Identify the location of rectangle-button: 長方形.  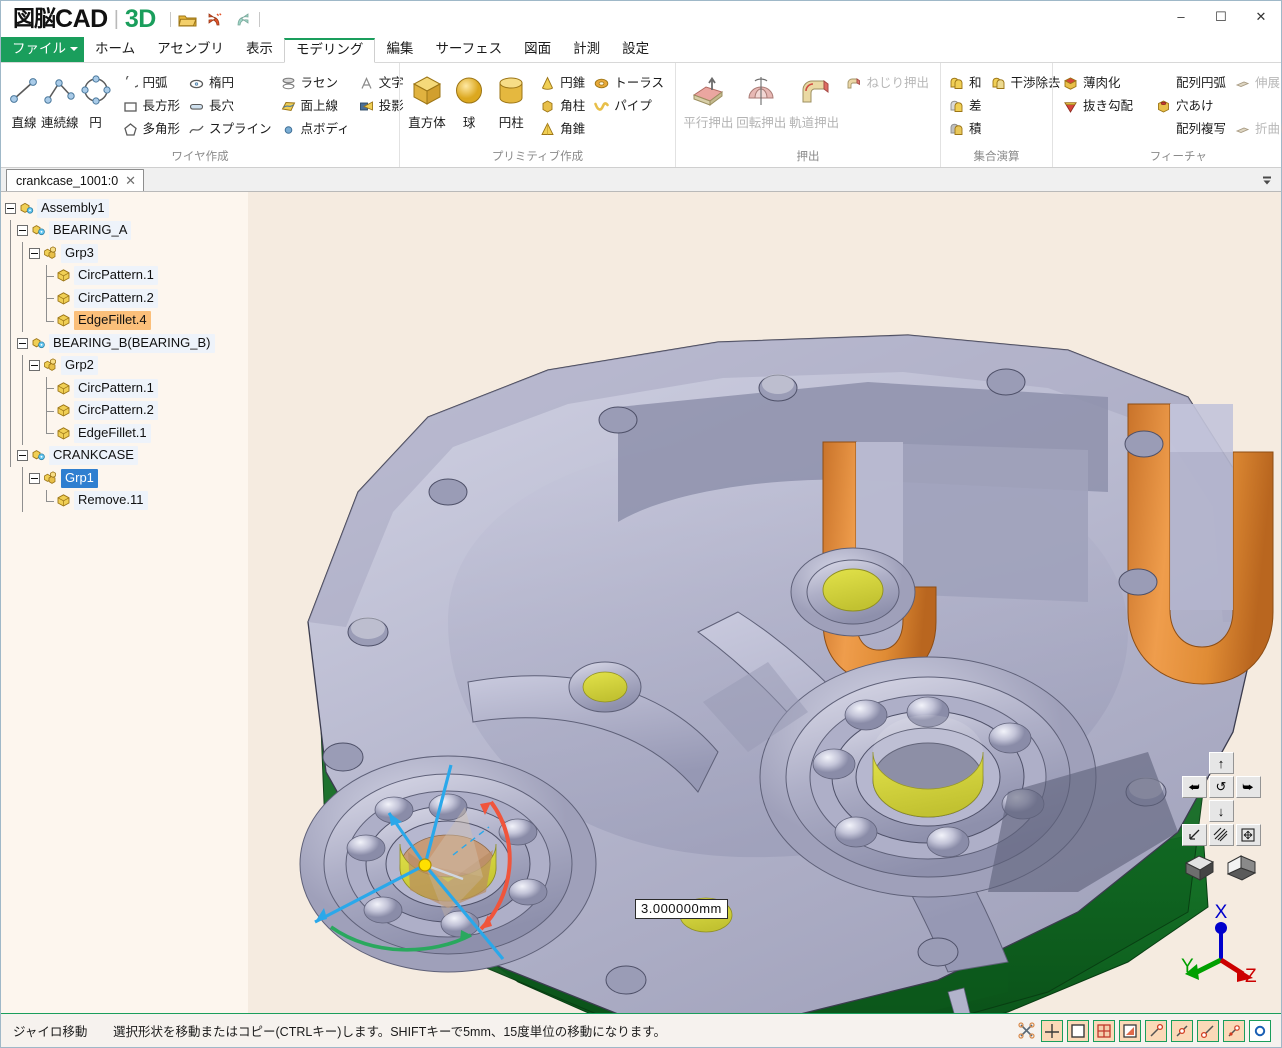
(152, 106).